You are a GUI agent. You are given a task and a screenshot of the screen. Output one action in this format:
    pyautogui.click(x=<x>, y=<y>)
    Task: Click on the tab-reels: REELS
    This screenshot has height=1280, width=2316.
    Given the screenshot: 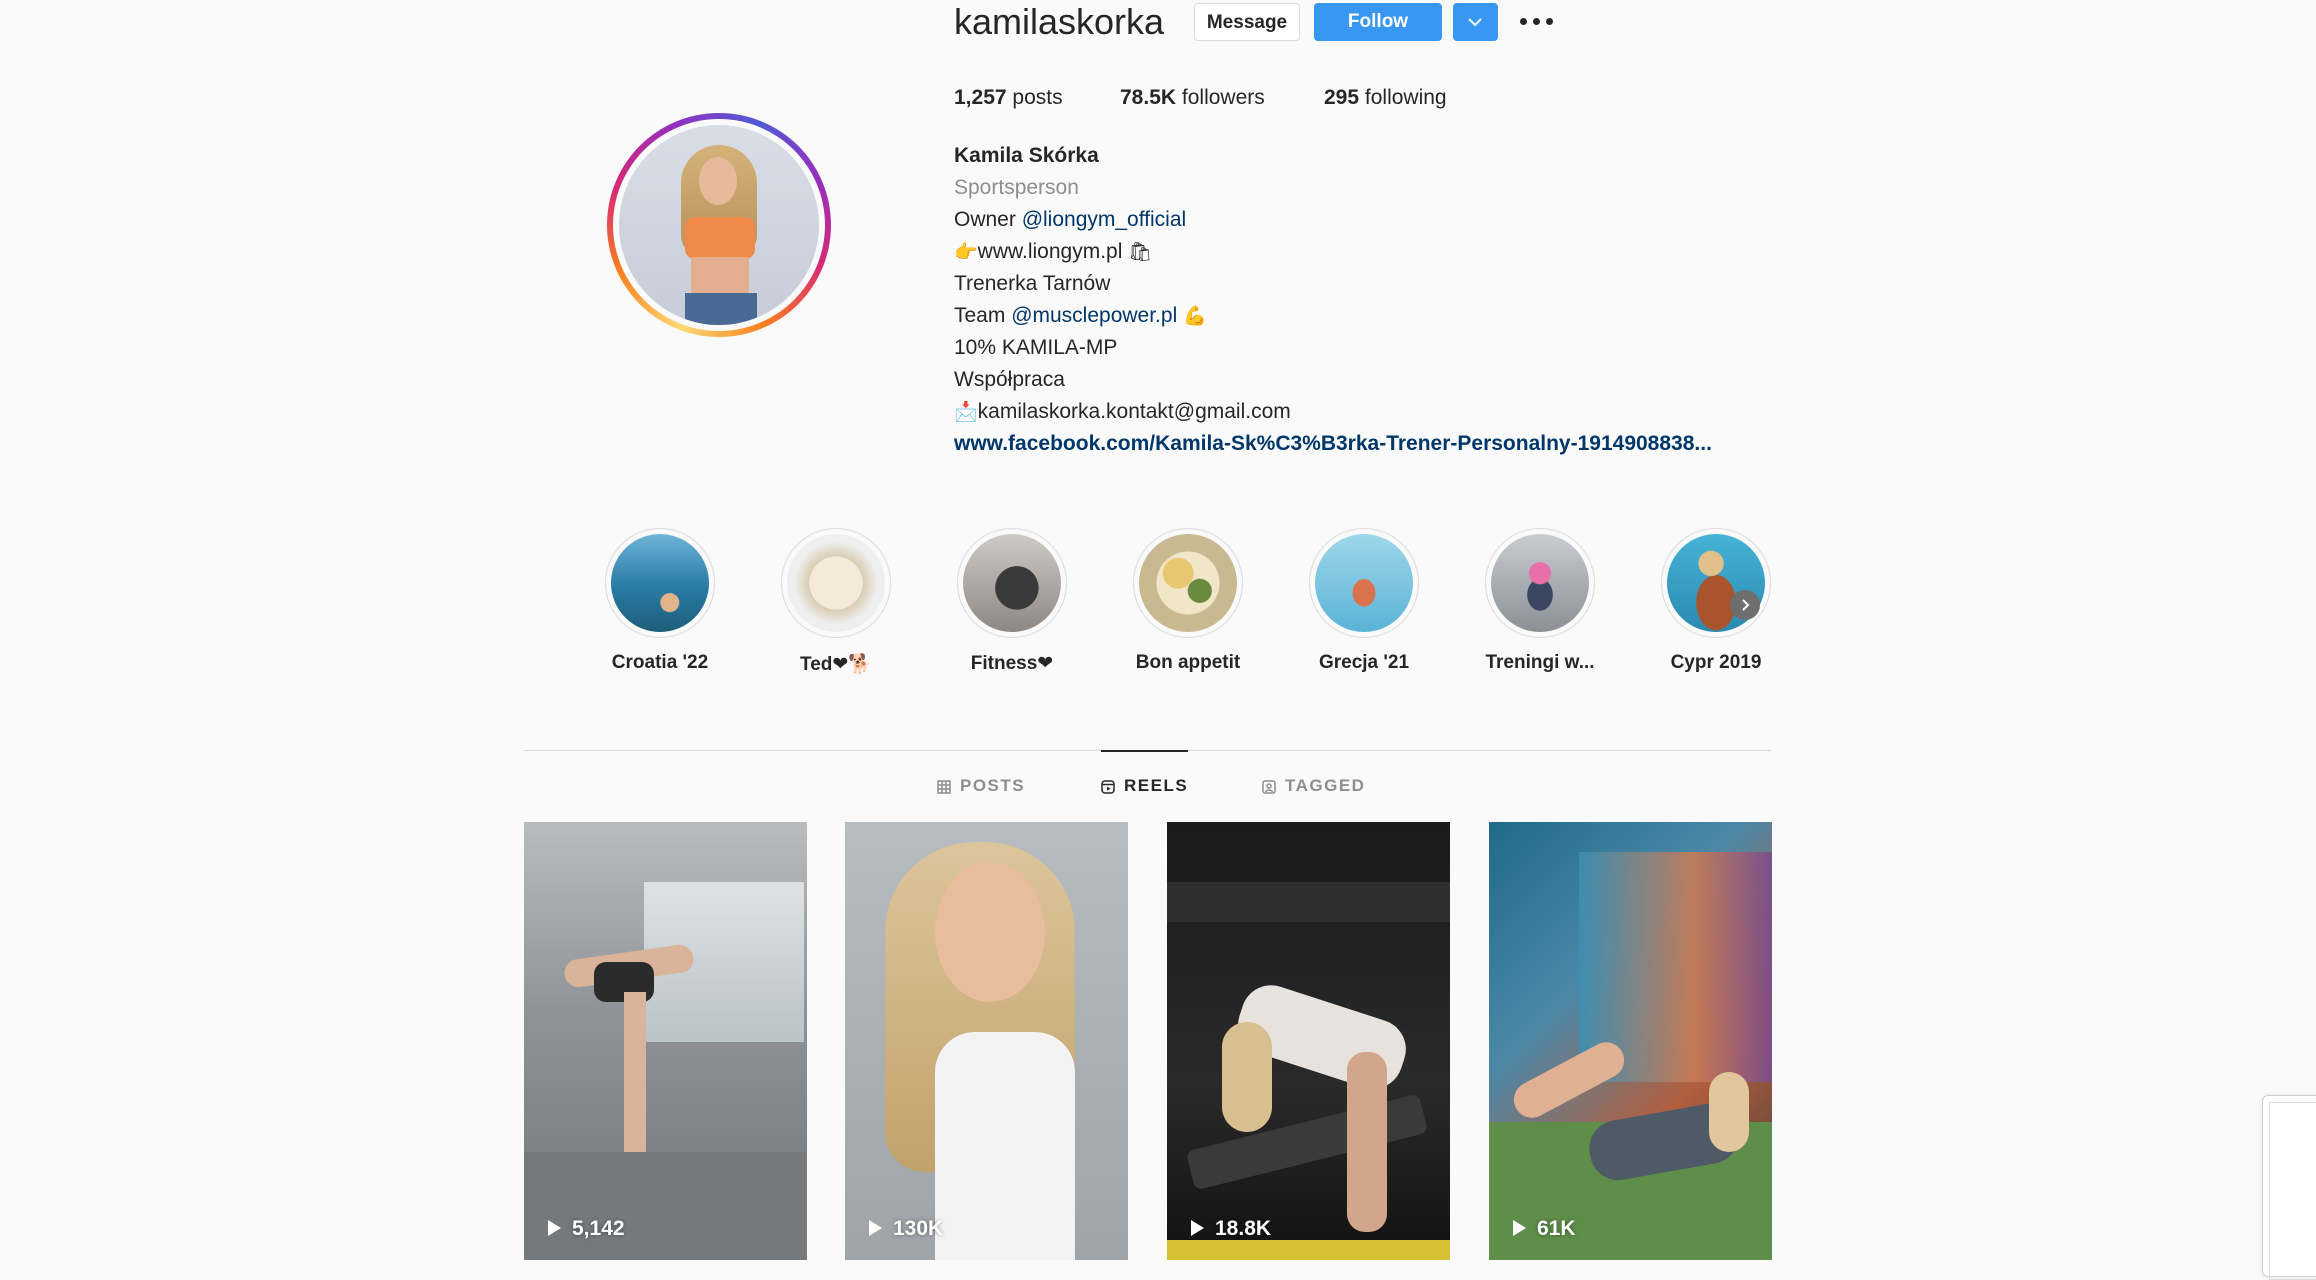 What is the action you would take?
    pyautogui.click(x=1145, y=787)
    